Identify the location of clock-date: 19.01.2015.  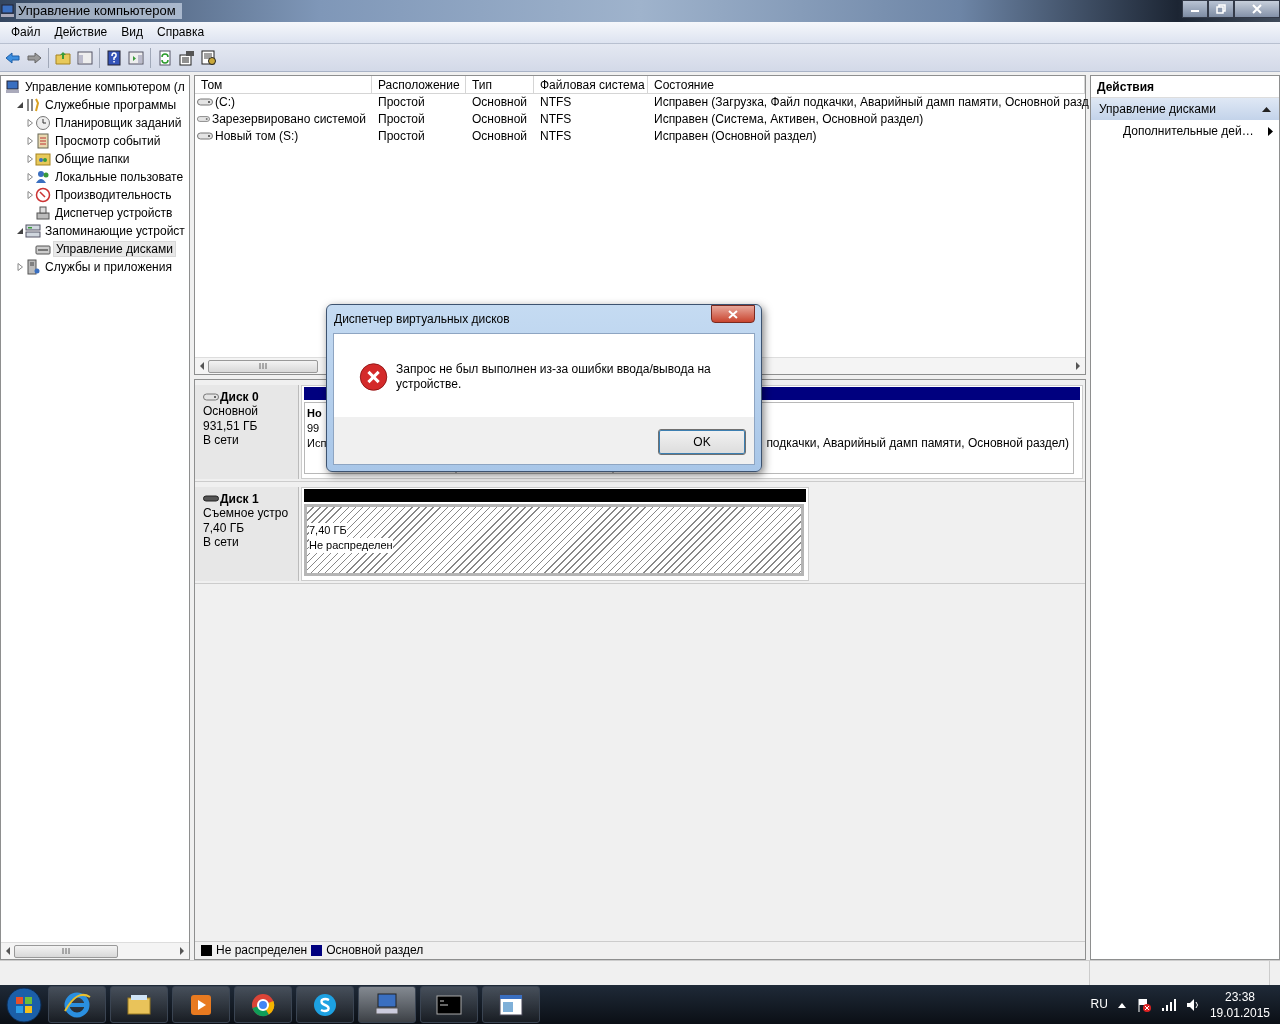
(1239, 1012).